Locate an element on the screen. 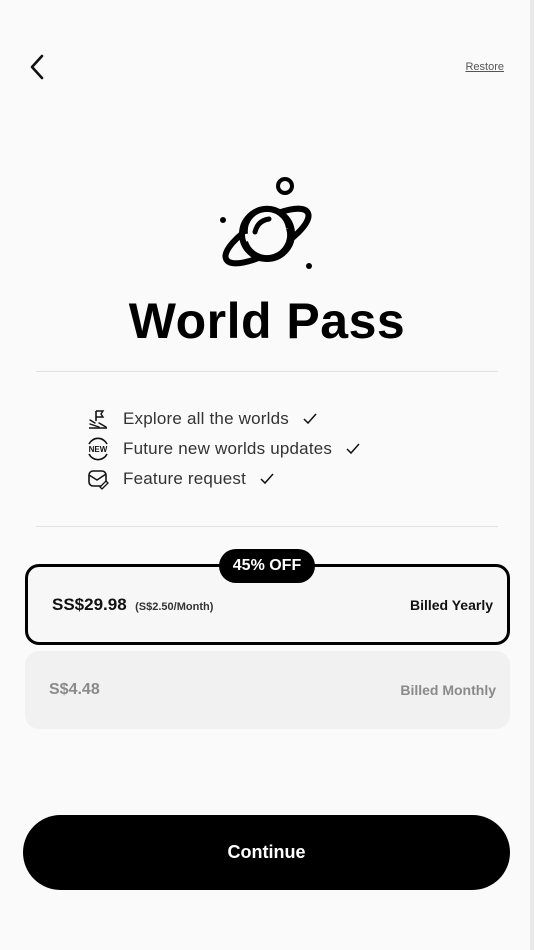 This screenshot has width=534, height=950. planet-icon is located at coordinates (267, 224).